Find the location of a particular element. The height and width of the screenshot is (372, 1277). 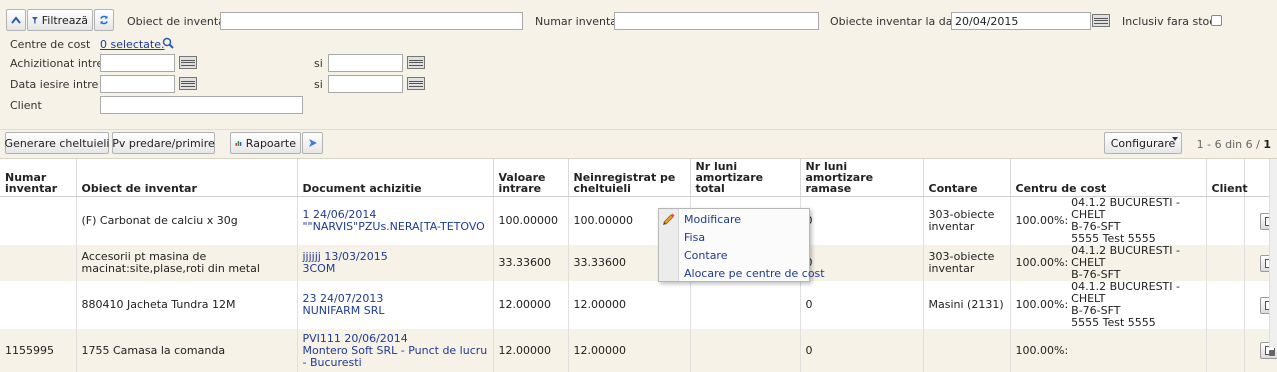

centre-selectate-link: 0 selectate. is located at coordinates (132, 44).